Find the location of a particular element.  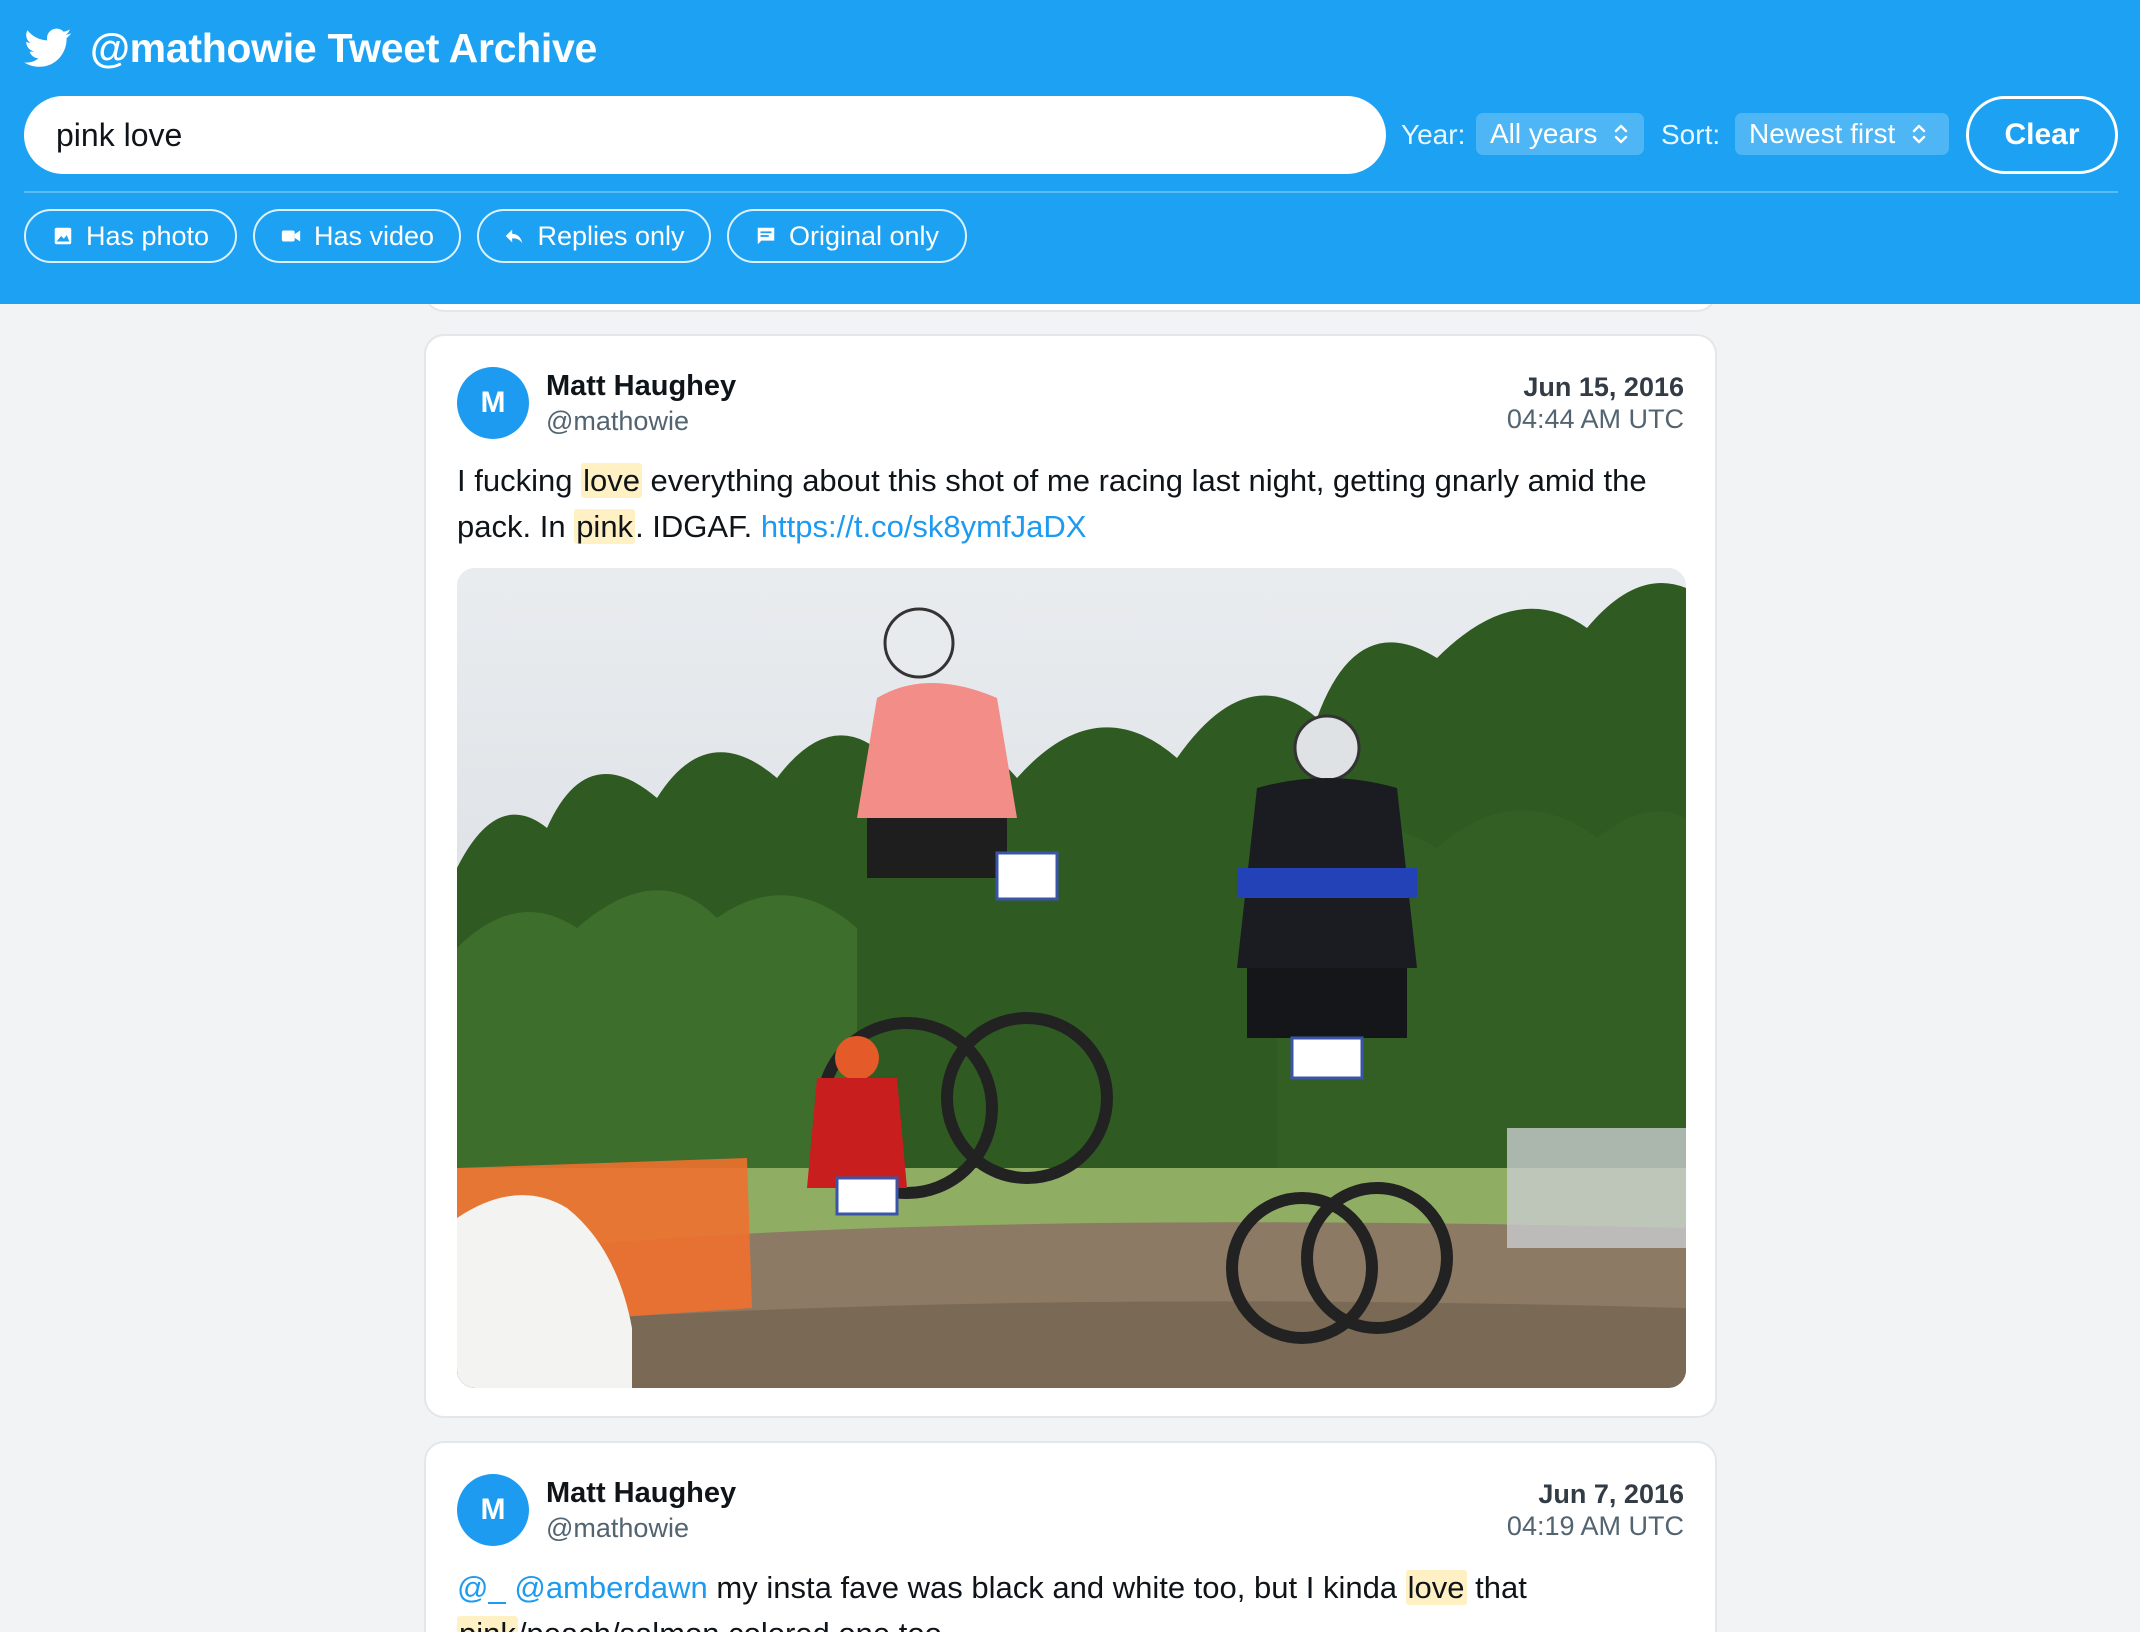

video-icon is located at coordinates (291, 236).